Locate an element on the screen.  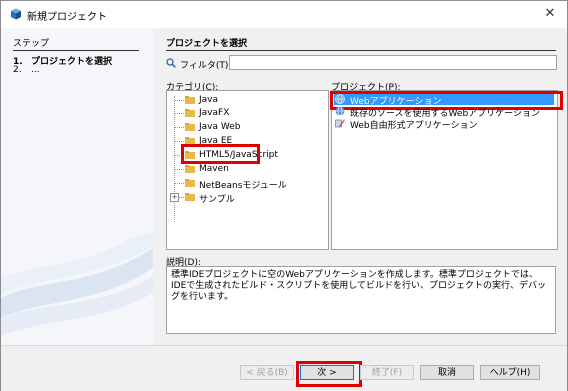
globe-icon is located at coordinates (340, 111).